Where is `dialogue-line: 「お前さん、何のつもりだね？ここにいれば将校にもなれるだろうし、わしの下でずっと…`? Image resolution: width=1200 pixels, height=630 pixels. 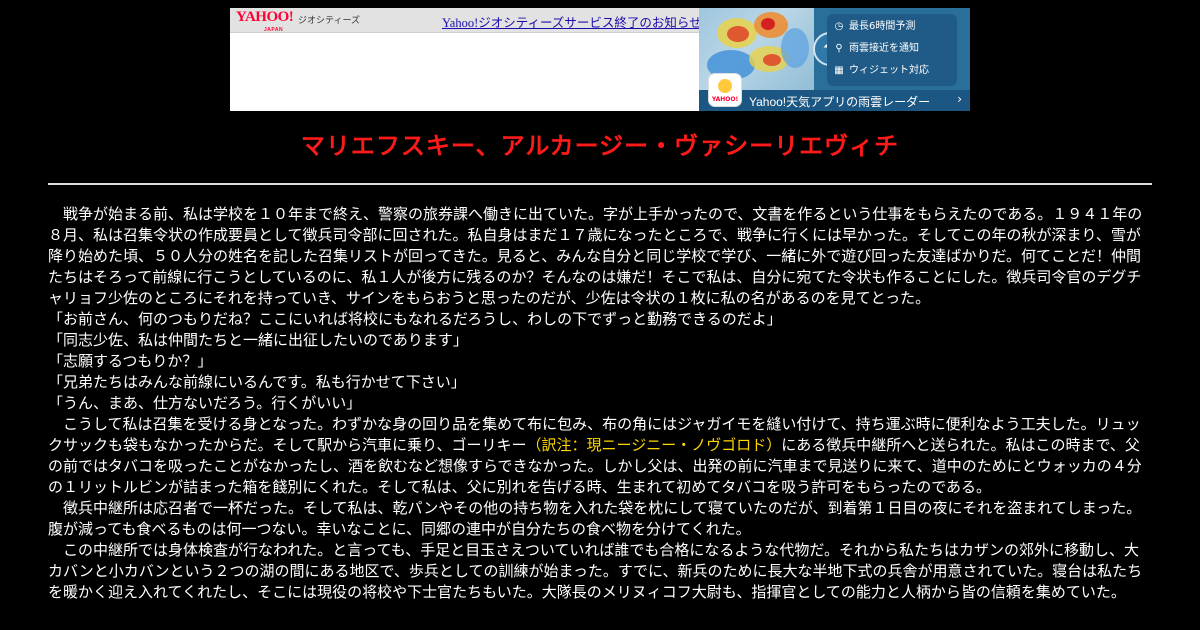 dialogue-line: 「お前さん、何のつもりだね？ここにいれば将校にもなれるだろうし、わしの下でずっと… is located at coordinates (415, 319).